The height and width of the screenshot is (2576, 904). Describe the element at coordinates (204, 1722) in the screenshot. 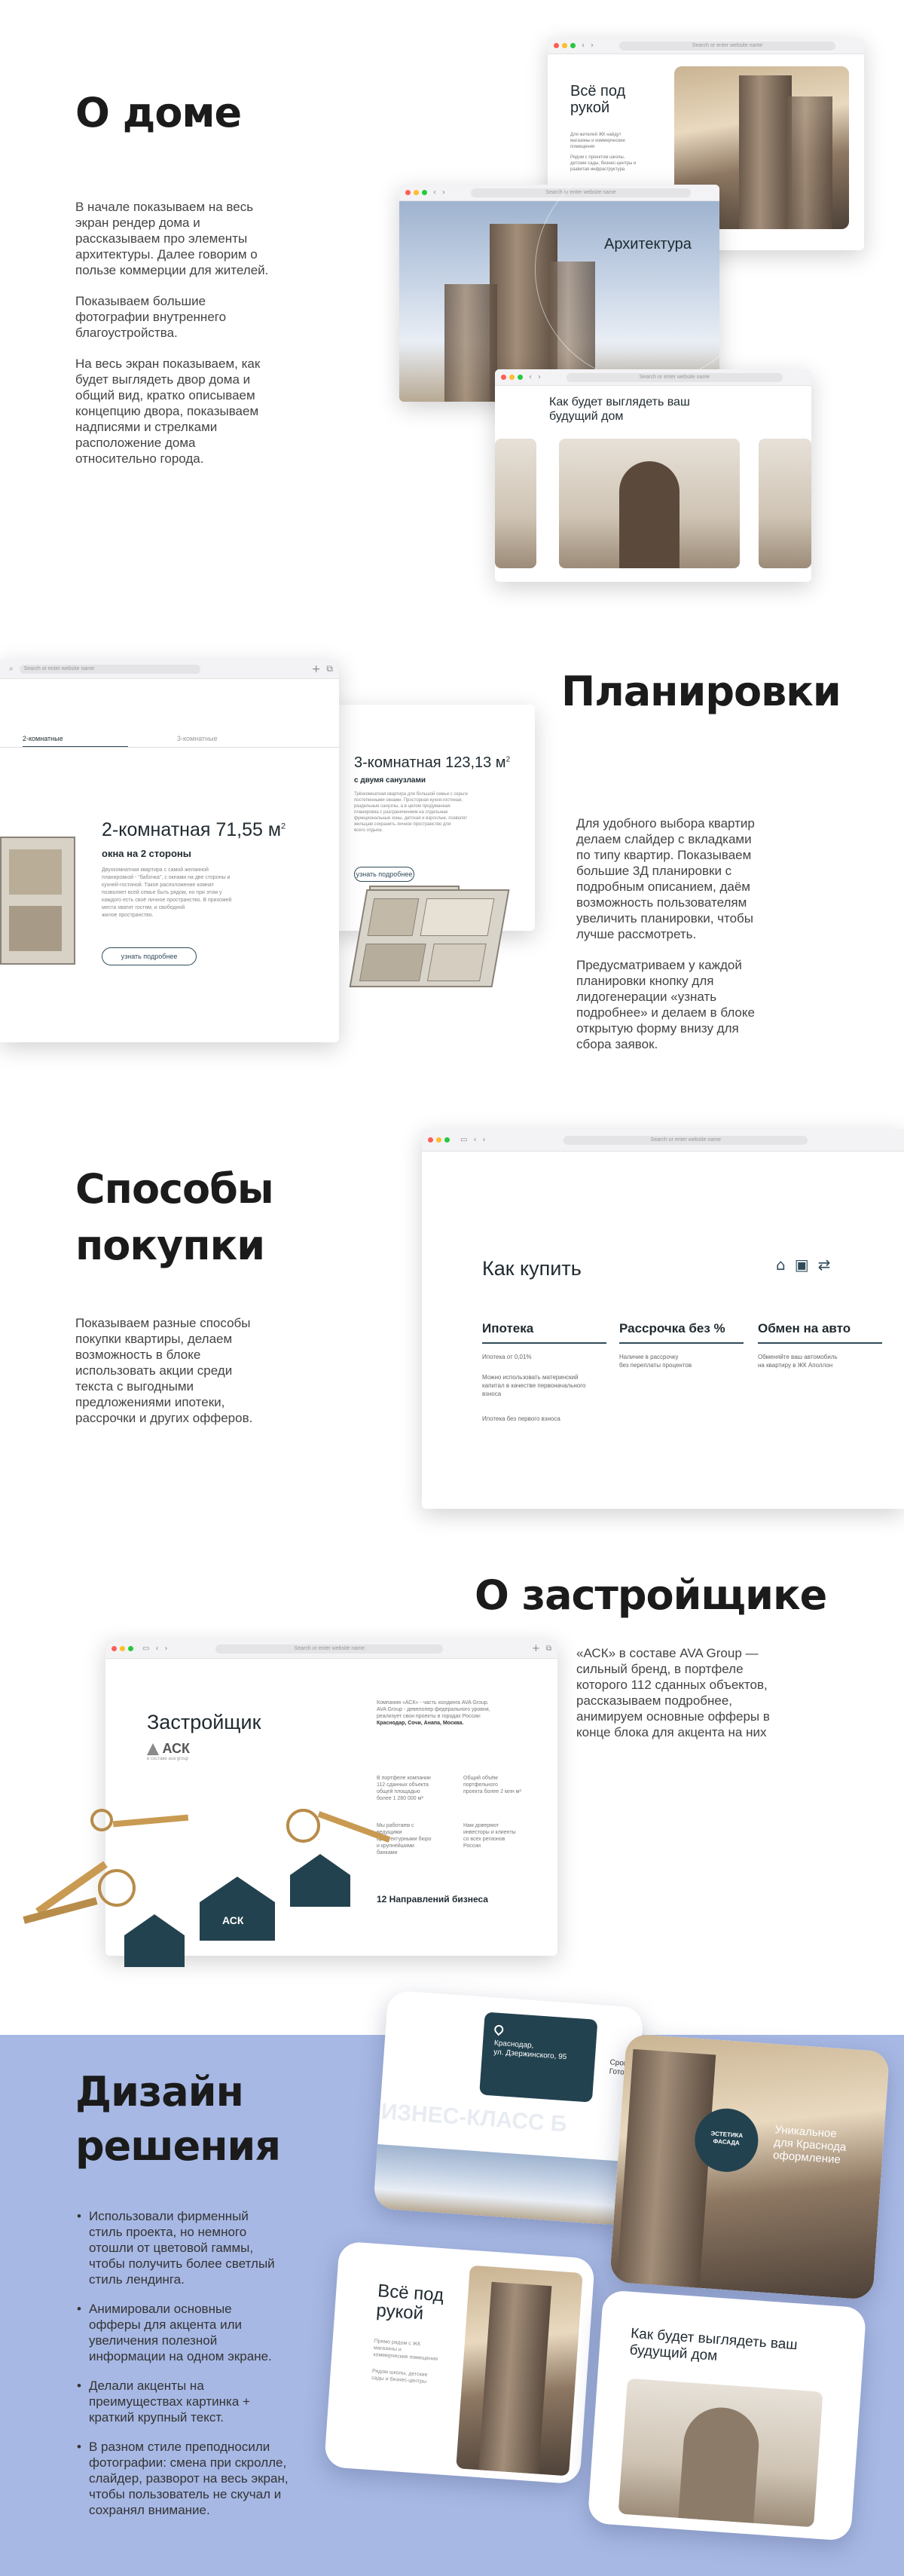

I see `developer-heading: Застройщик` at that location.